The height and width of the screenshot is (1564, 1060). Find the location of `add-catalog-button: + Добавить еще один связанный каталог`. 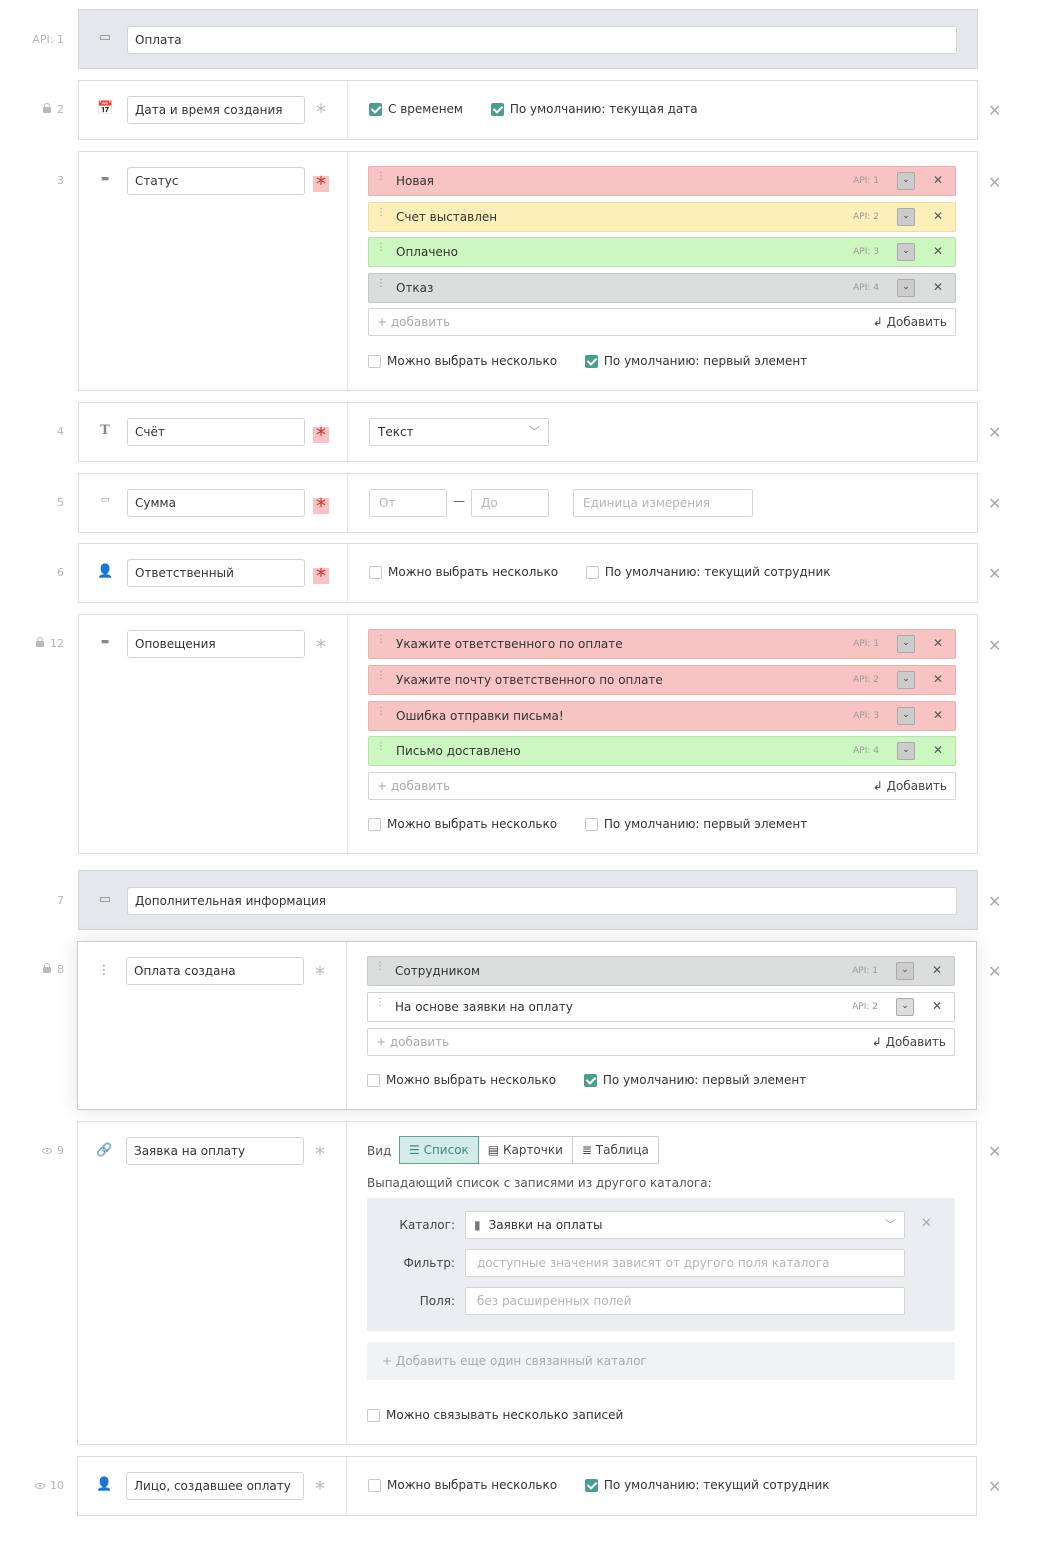

add-catalog-button: + Добавить еще один связанный каталог is located at coordinates (661, 1361).